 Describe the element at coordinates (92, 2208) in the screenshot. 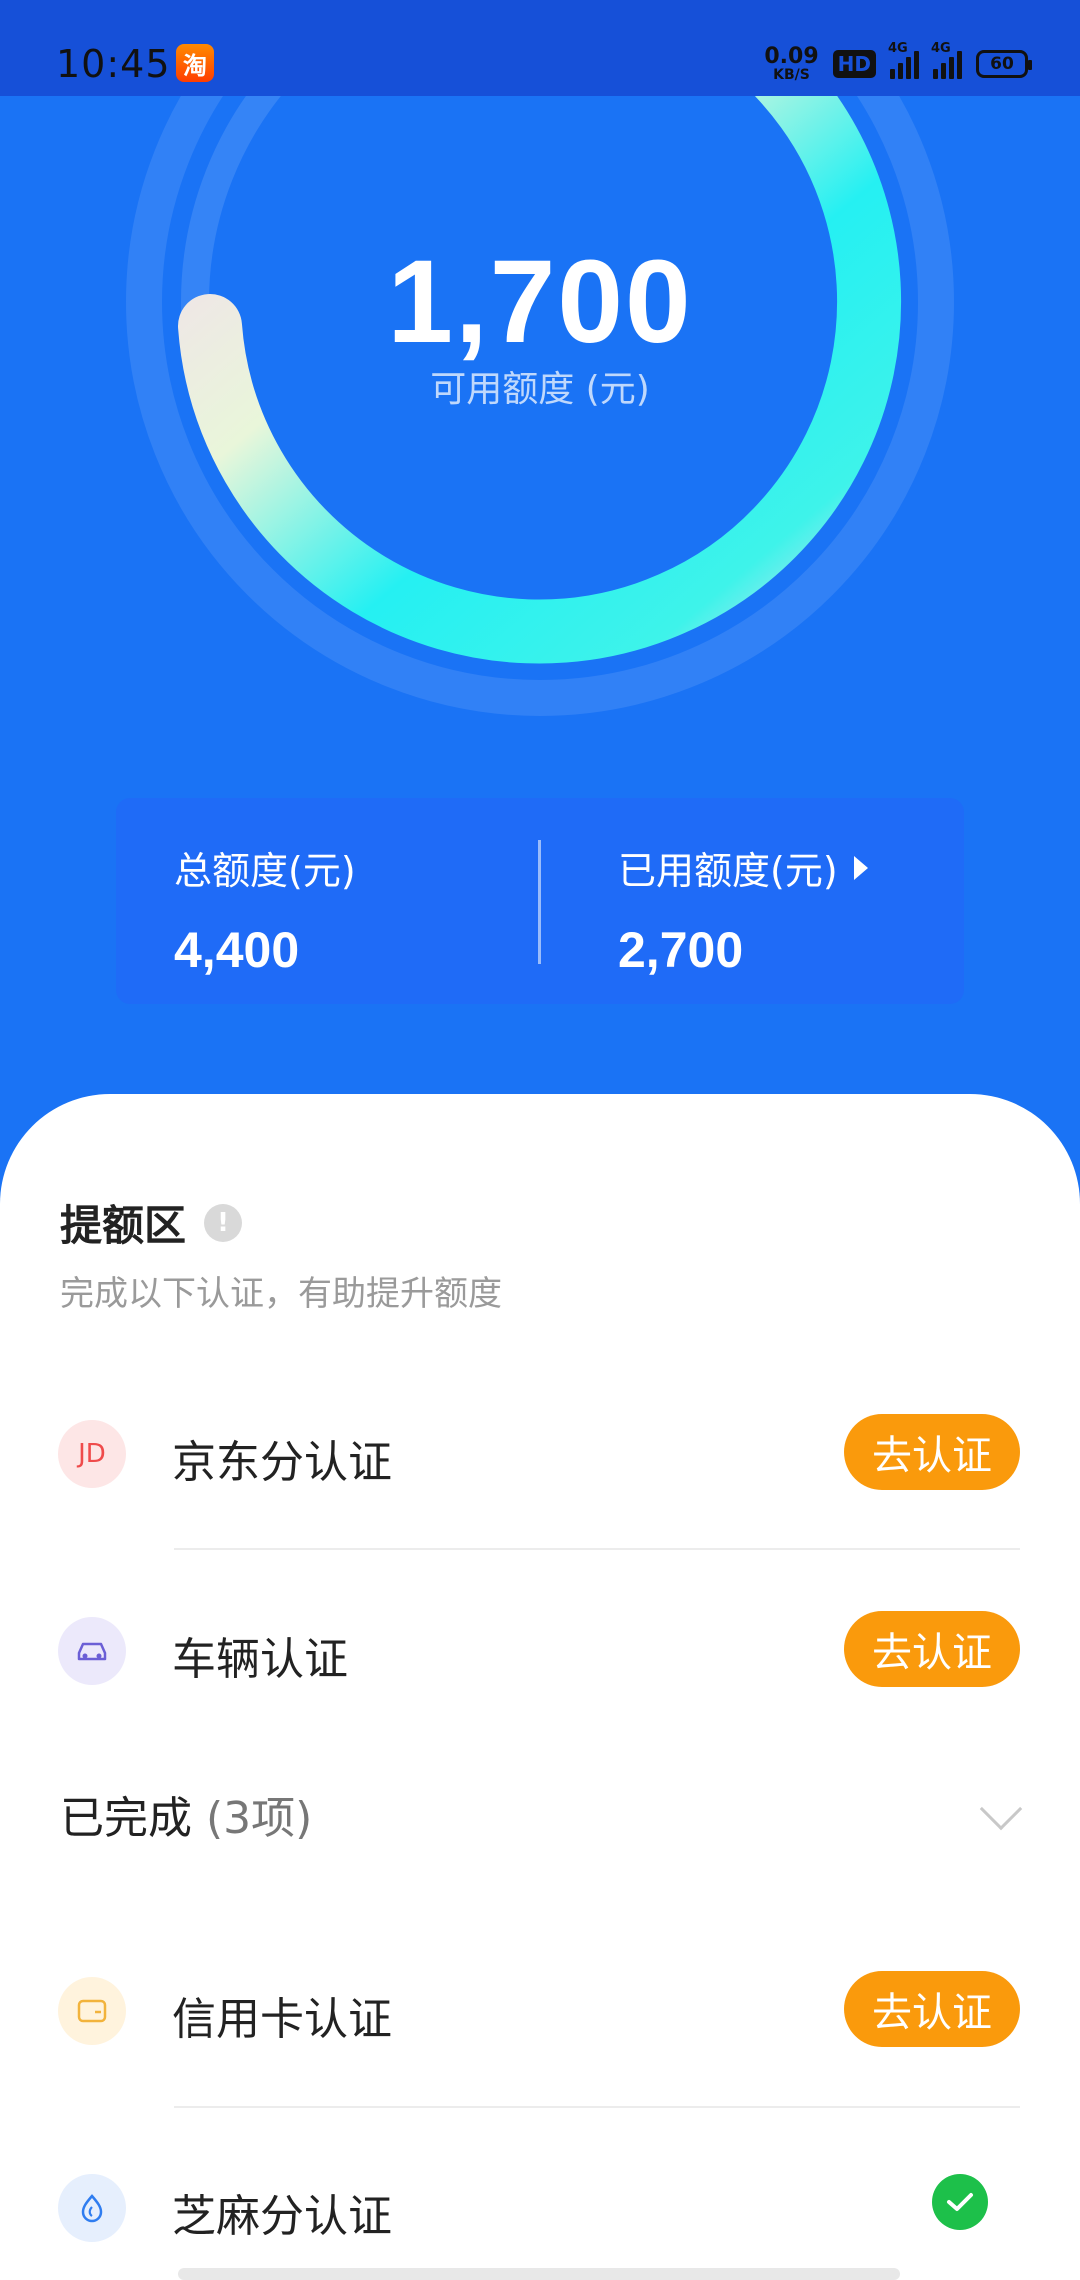

I see `sesame-icon` at that location.